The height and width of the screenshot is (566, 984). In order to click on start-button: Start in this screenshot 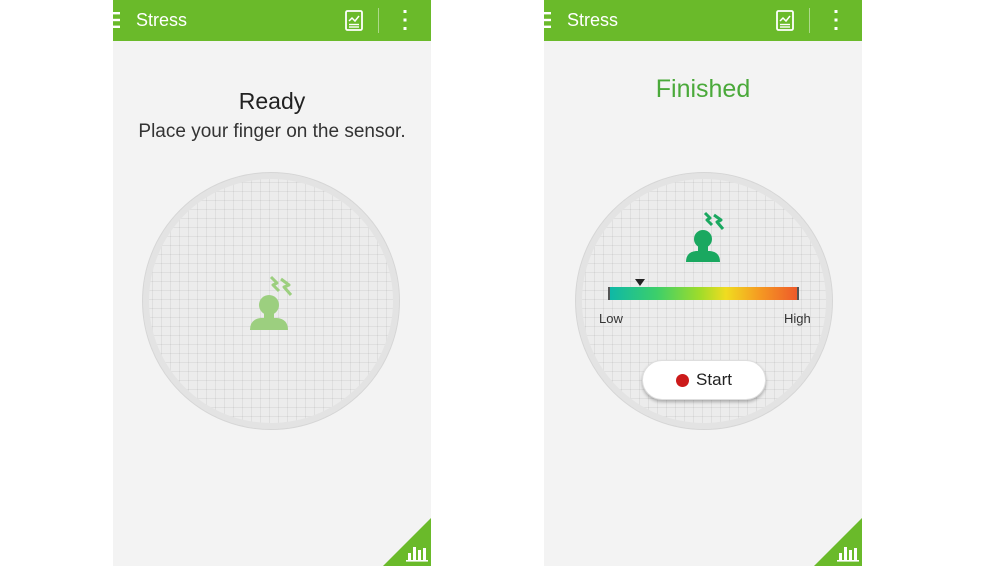, I will do `click(704, 380)`.